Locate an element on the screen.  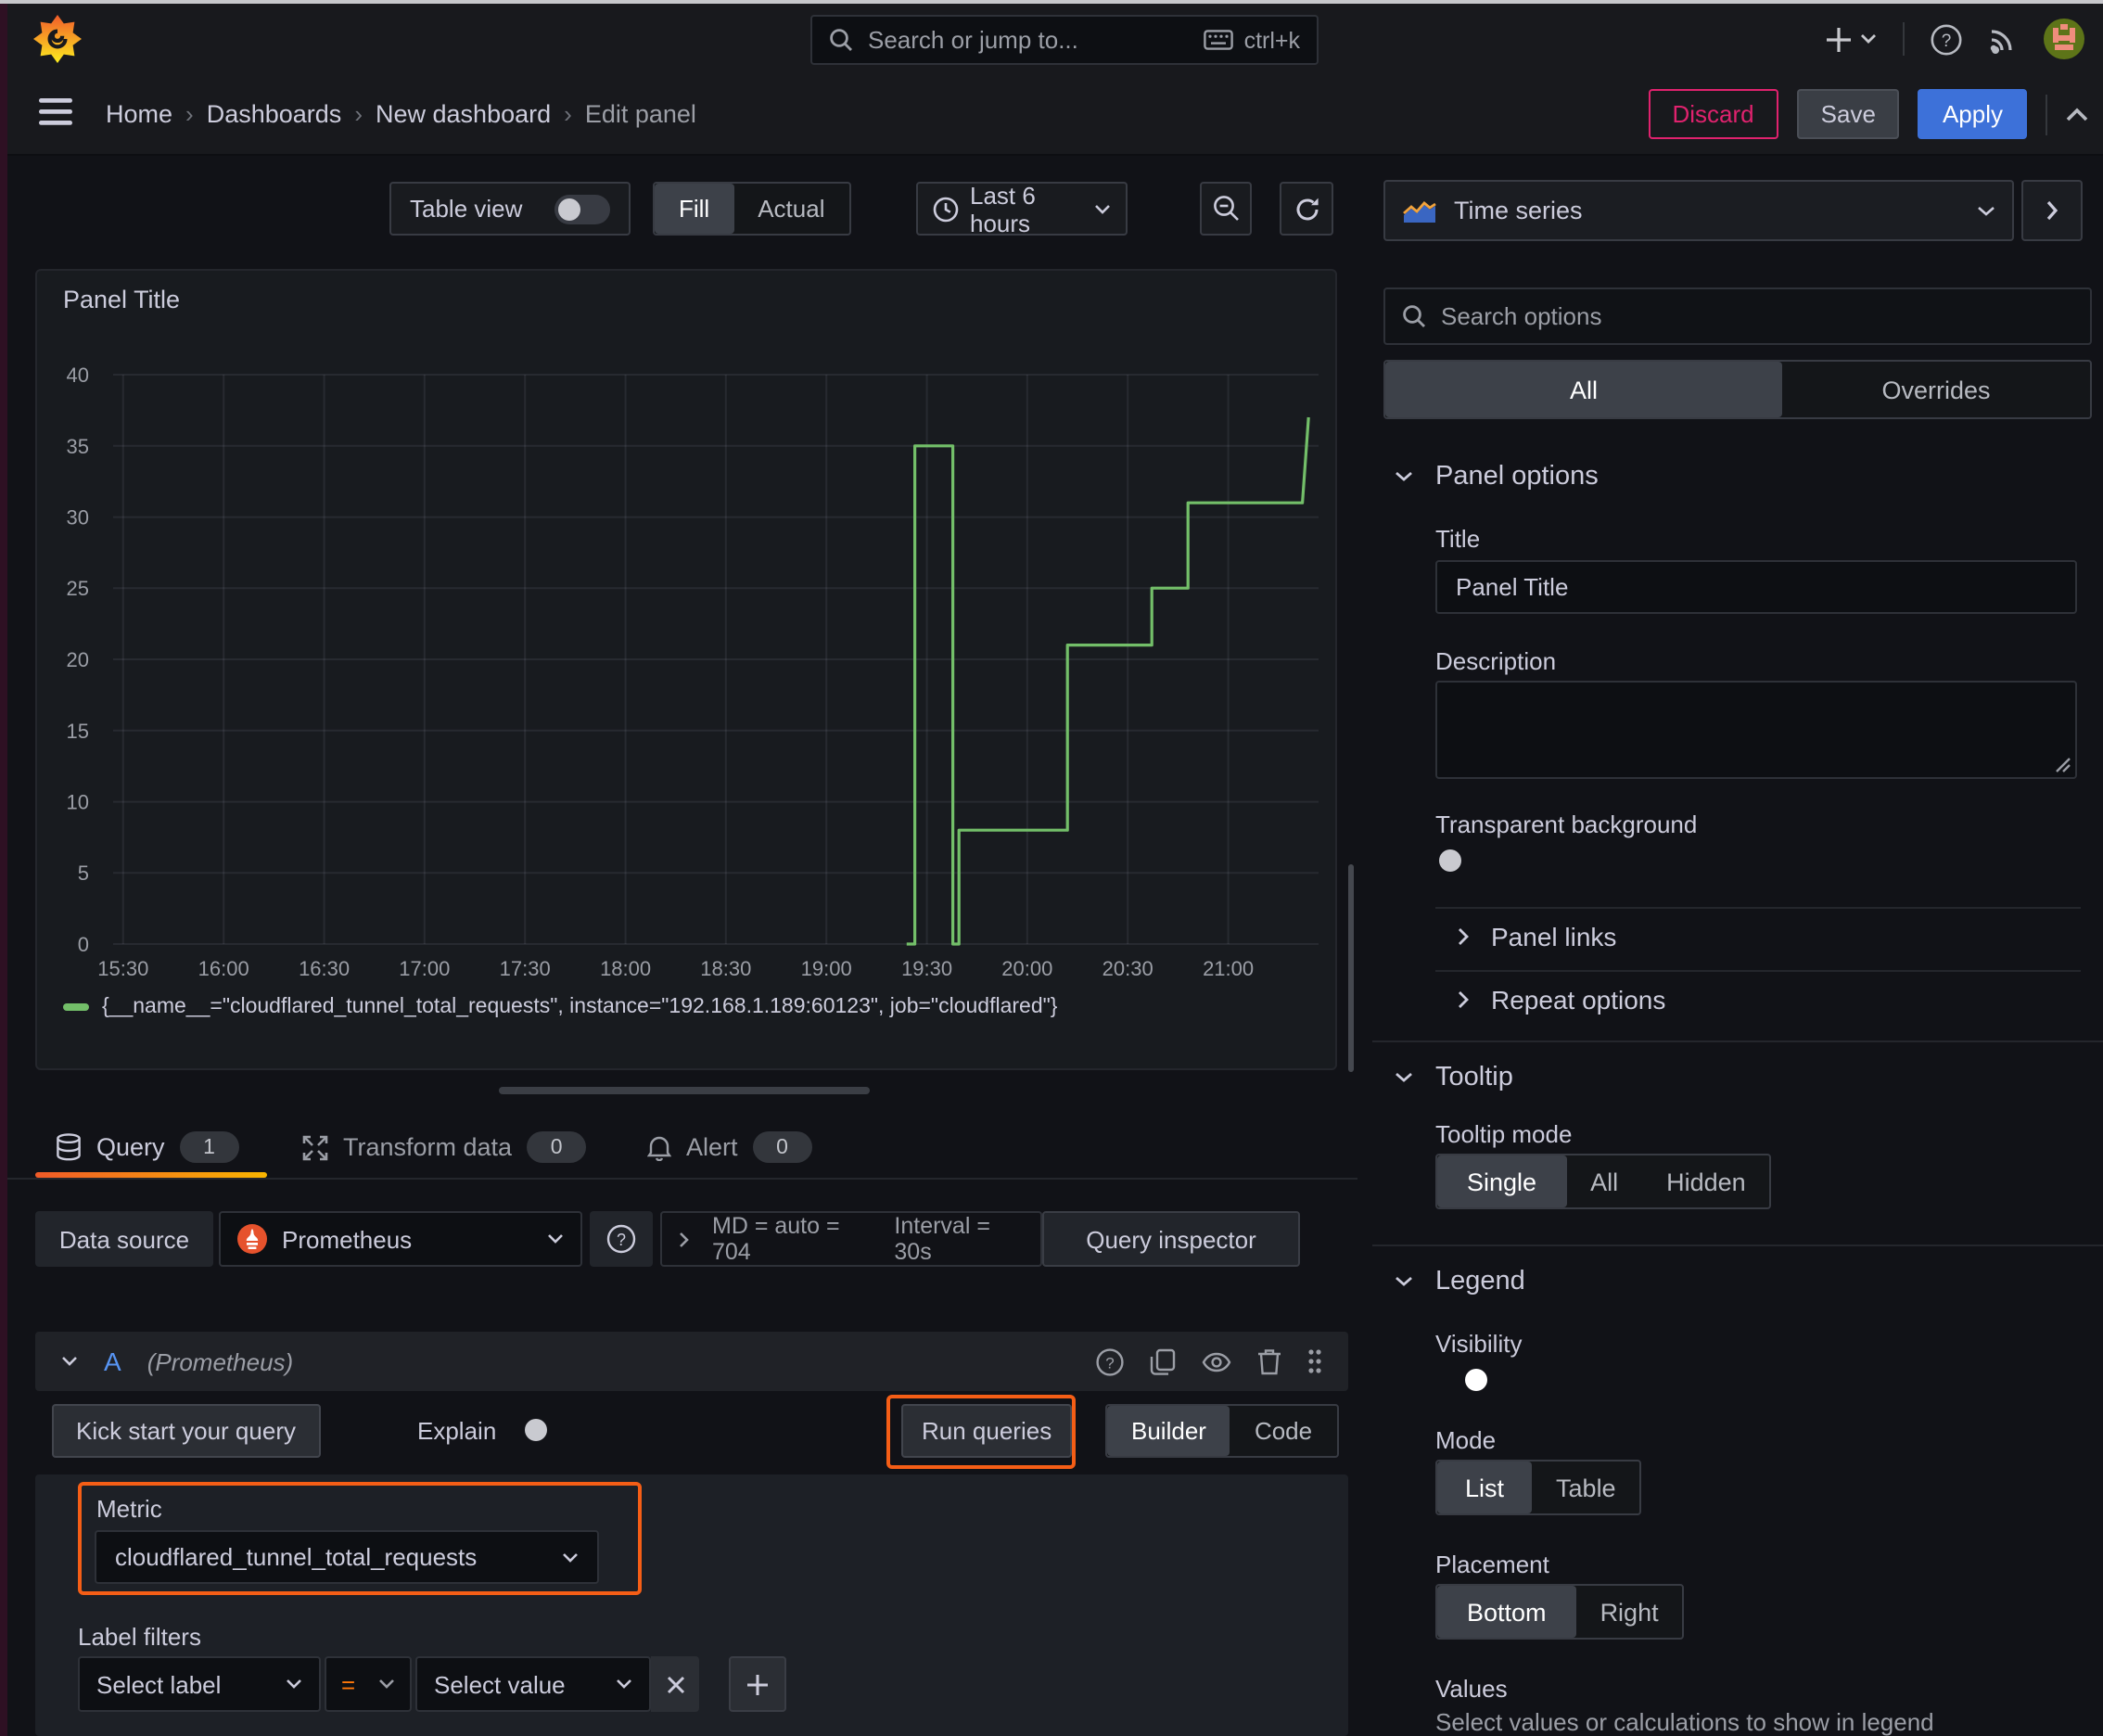
fill-option: Fill is located at coordinates (694, 209).